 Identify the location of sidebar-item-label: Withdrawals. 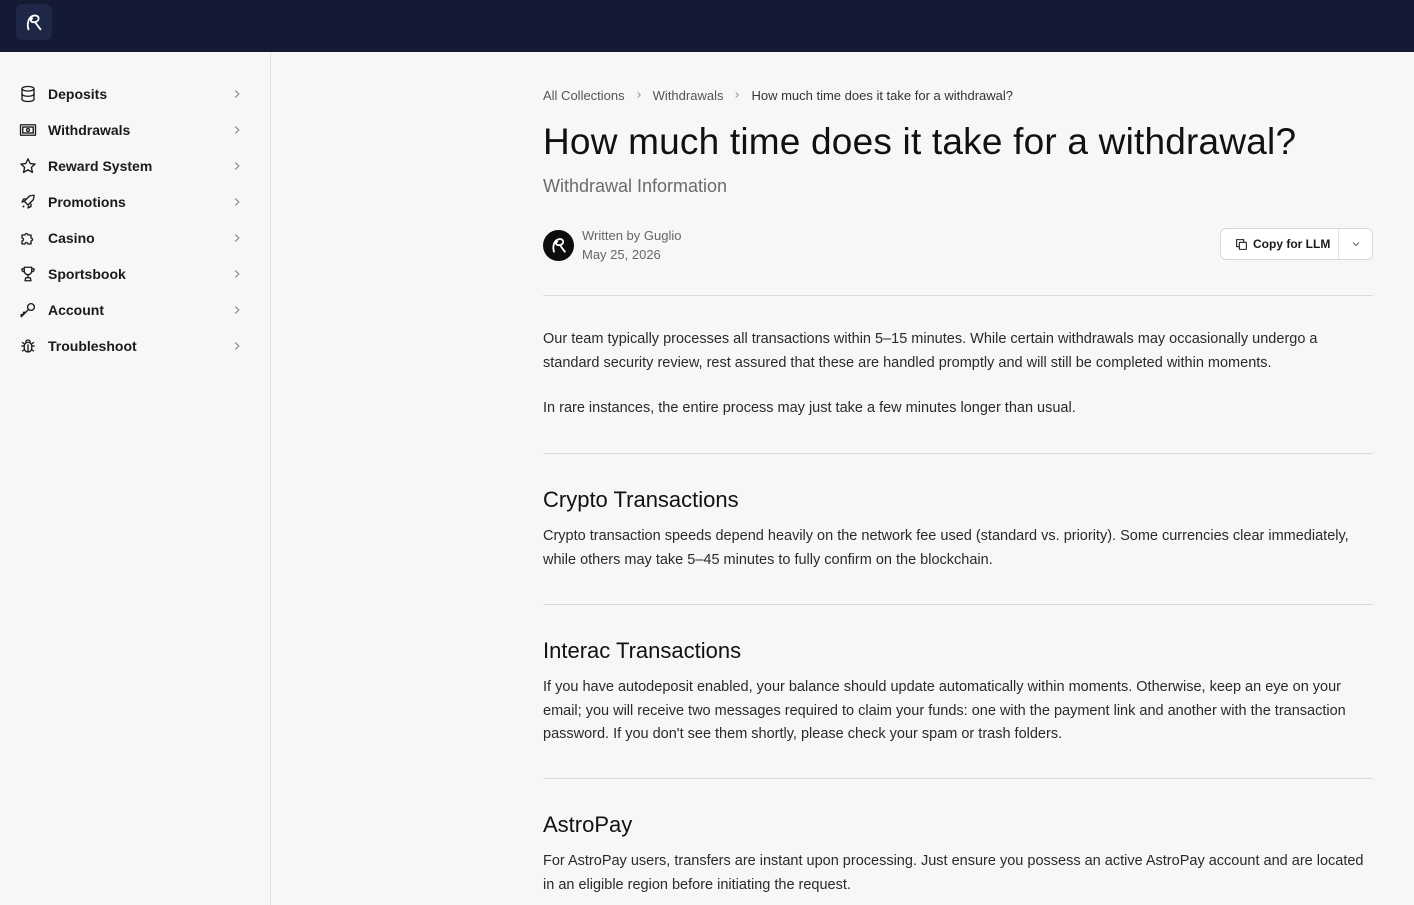
(89, 130).